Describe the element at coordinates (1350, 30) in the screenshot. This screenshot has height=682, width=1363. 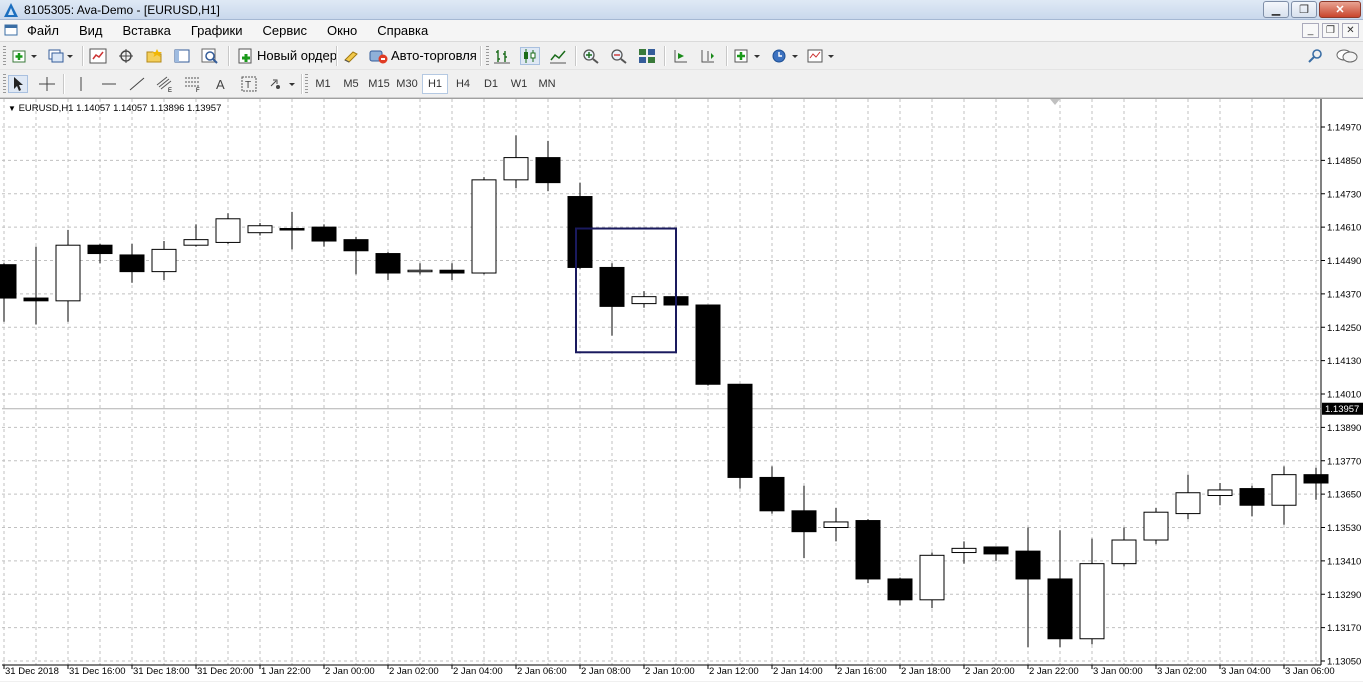
I see `mdi-close-button: ✕` at that location.